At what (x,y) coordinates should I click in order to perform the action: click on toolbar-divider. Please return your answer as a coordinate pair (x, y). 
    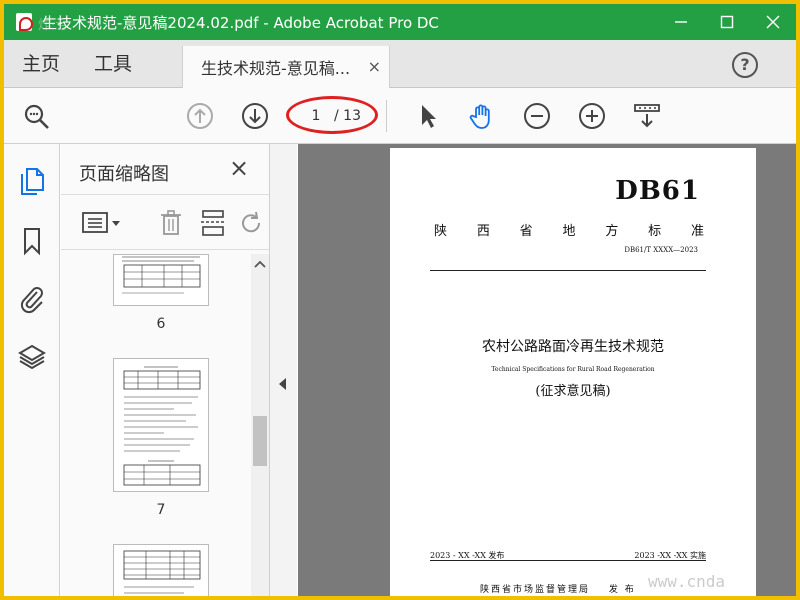
    Looking at the image, I should click on (386, 116).